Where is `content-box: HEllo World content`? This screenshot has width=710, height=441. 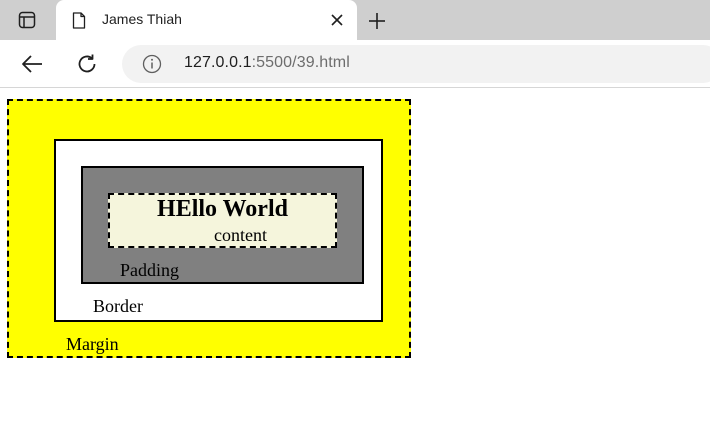 content-box: HEllo World content is located at coordinates (222, 220).